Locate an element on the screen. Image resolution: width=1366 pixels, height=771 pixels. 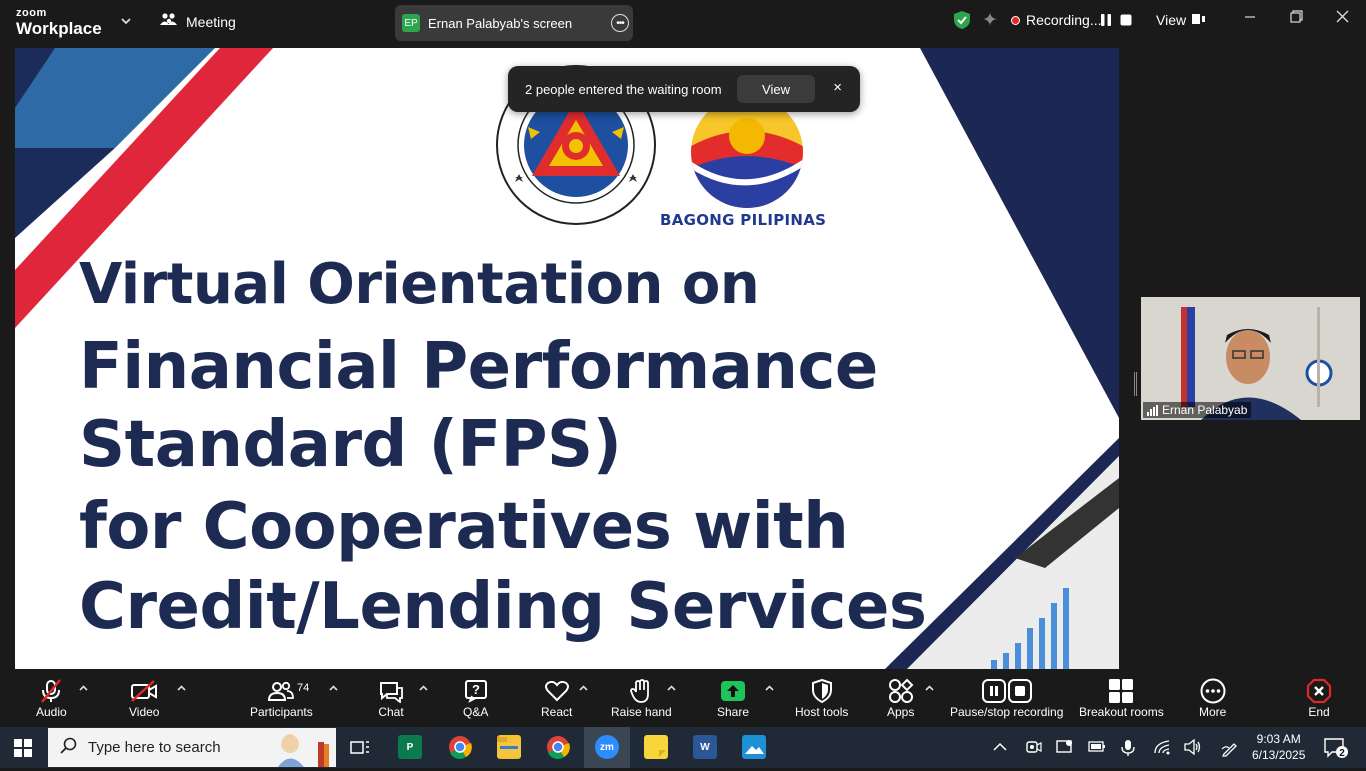
logo-big-text: Workplace is located at coordinates (59, 28).